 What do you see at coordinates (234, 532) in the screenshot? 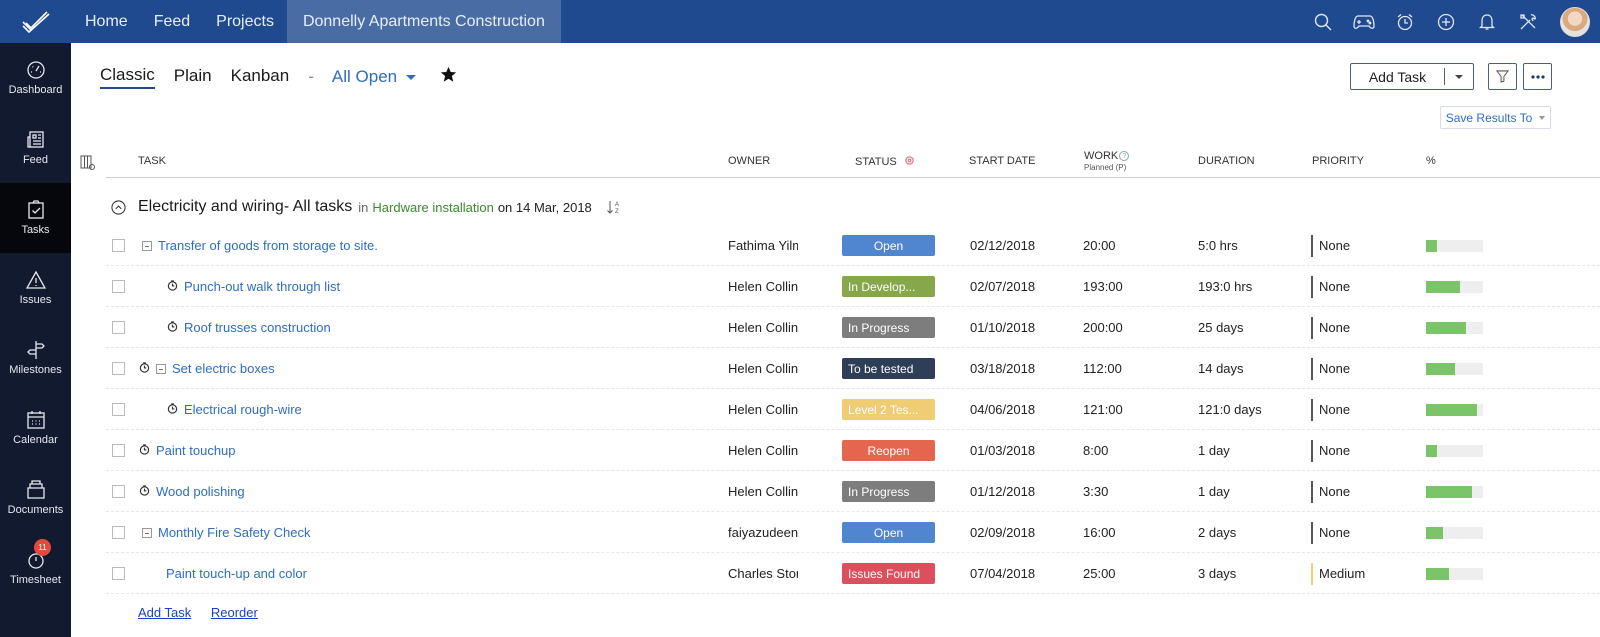
I see `task-name-link: Monthly Fire Safety Check` at bounding box center [234, 532].